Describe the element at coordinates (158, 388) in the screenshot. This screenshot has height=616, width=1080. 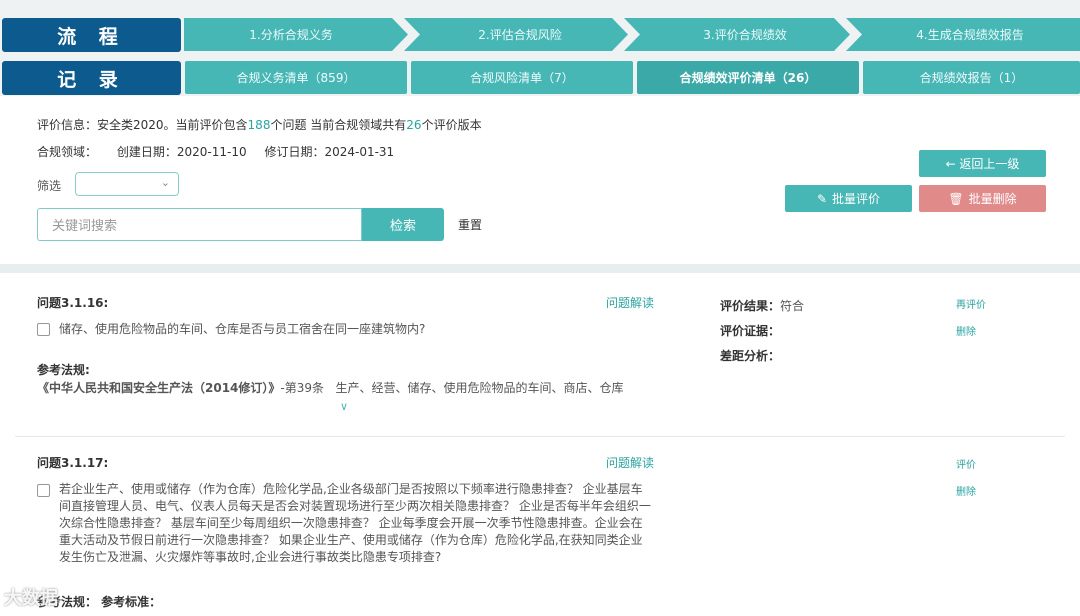
I see `reference-law: 《中华人民共和国安全生产法（2014修订）》` at that location.